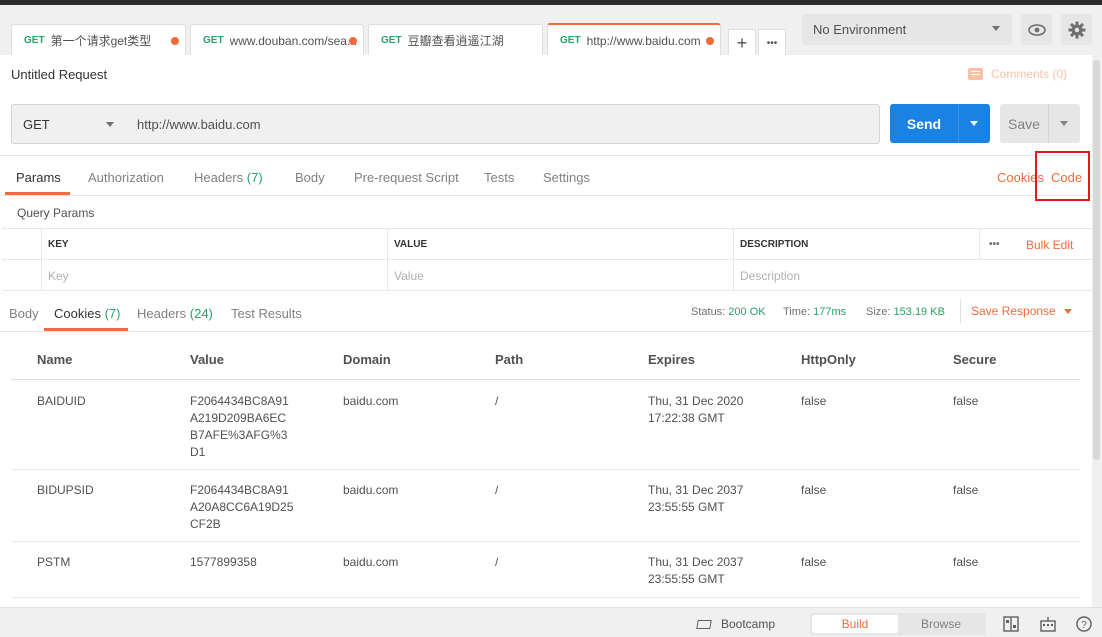 The height and width of the screenshot is (637, 1102). Describe the element at coordinates (1062, 176) in the screenshot. I see `highlight-annotation-box` at that location.